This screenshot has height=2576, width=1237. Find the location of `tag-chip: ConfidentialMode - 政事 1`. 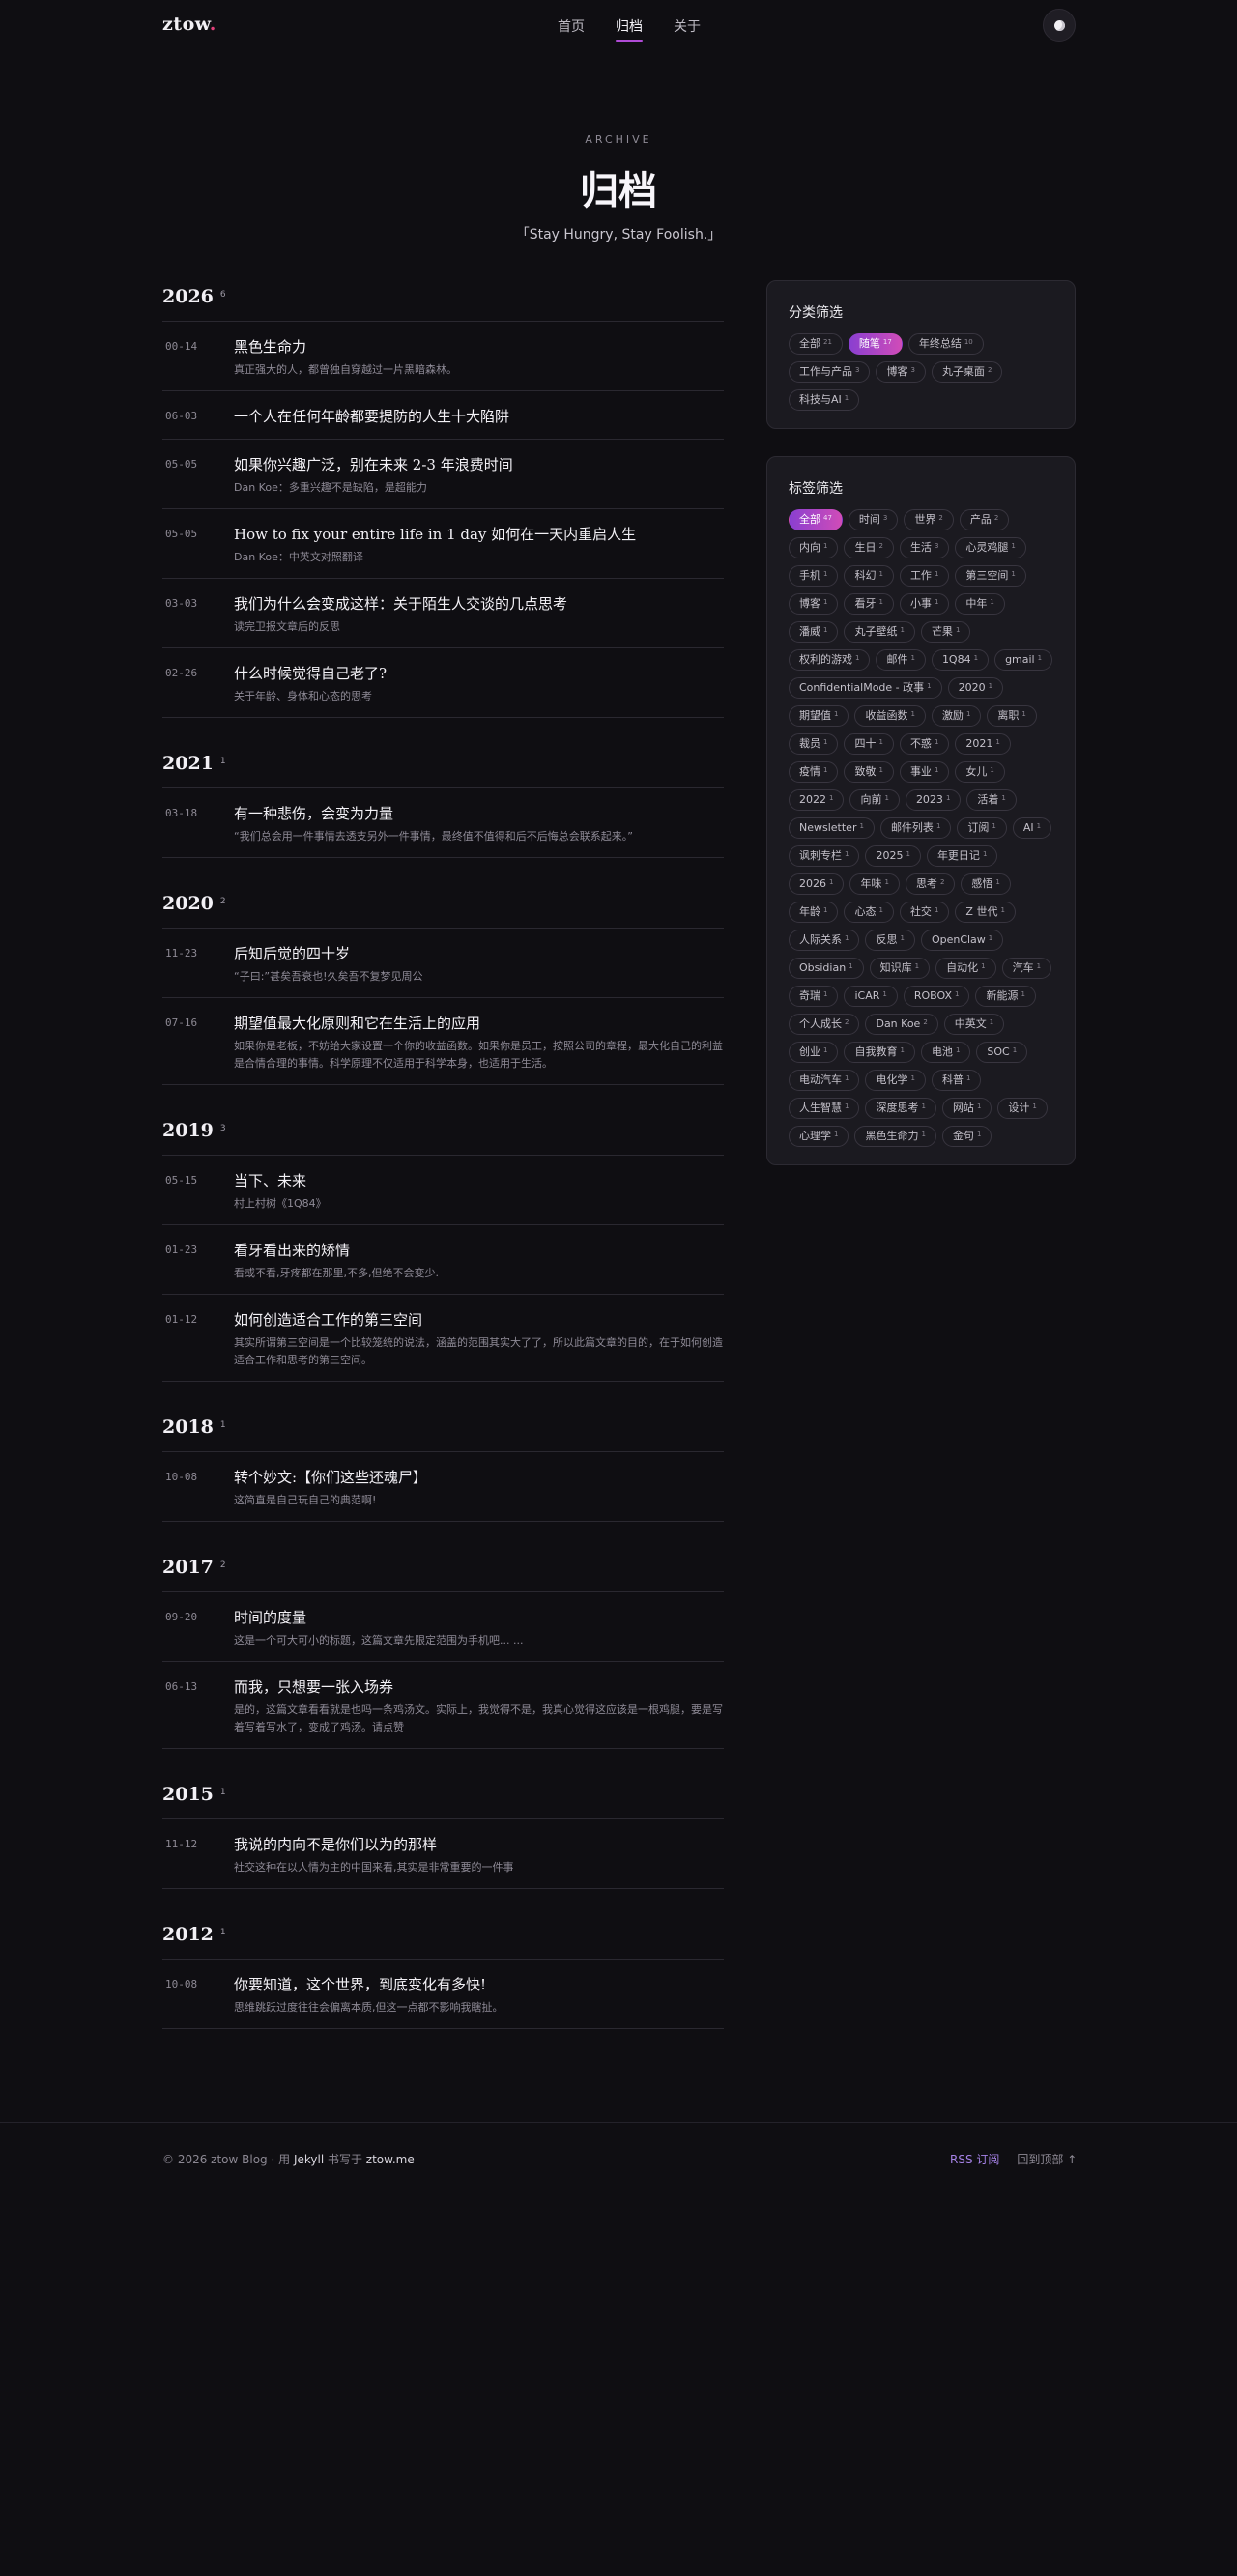

tag-chip: ConfidentialMode - 政事 1 is located at coordinates (866, 688).